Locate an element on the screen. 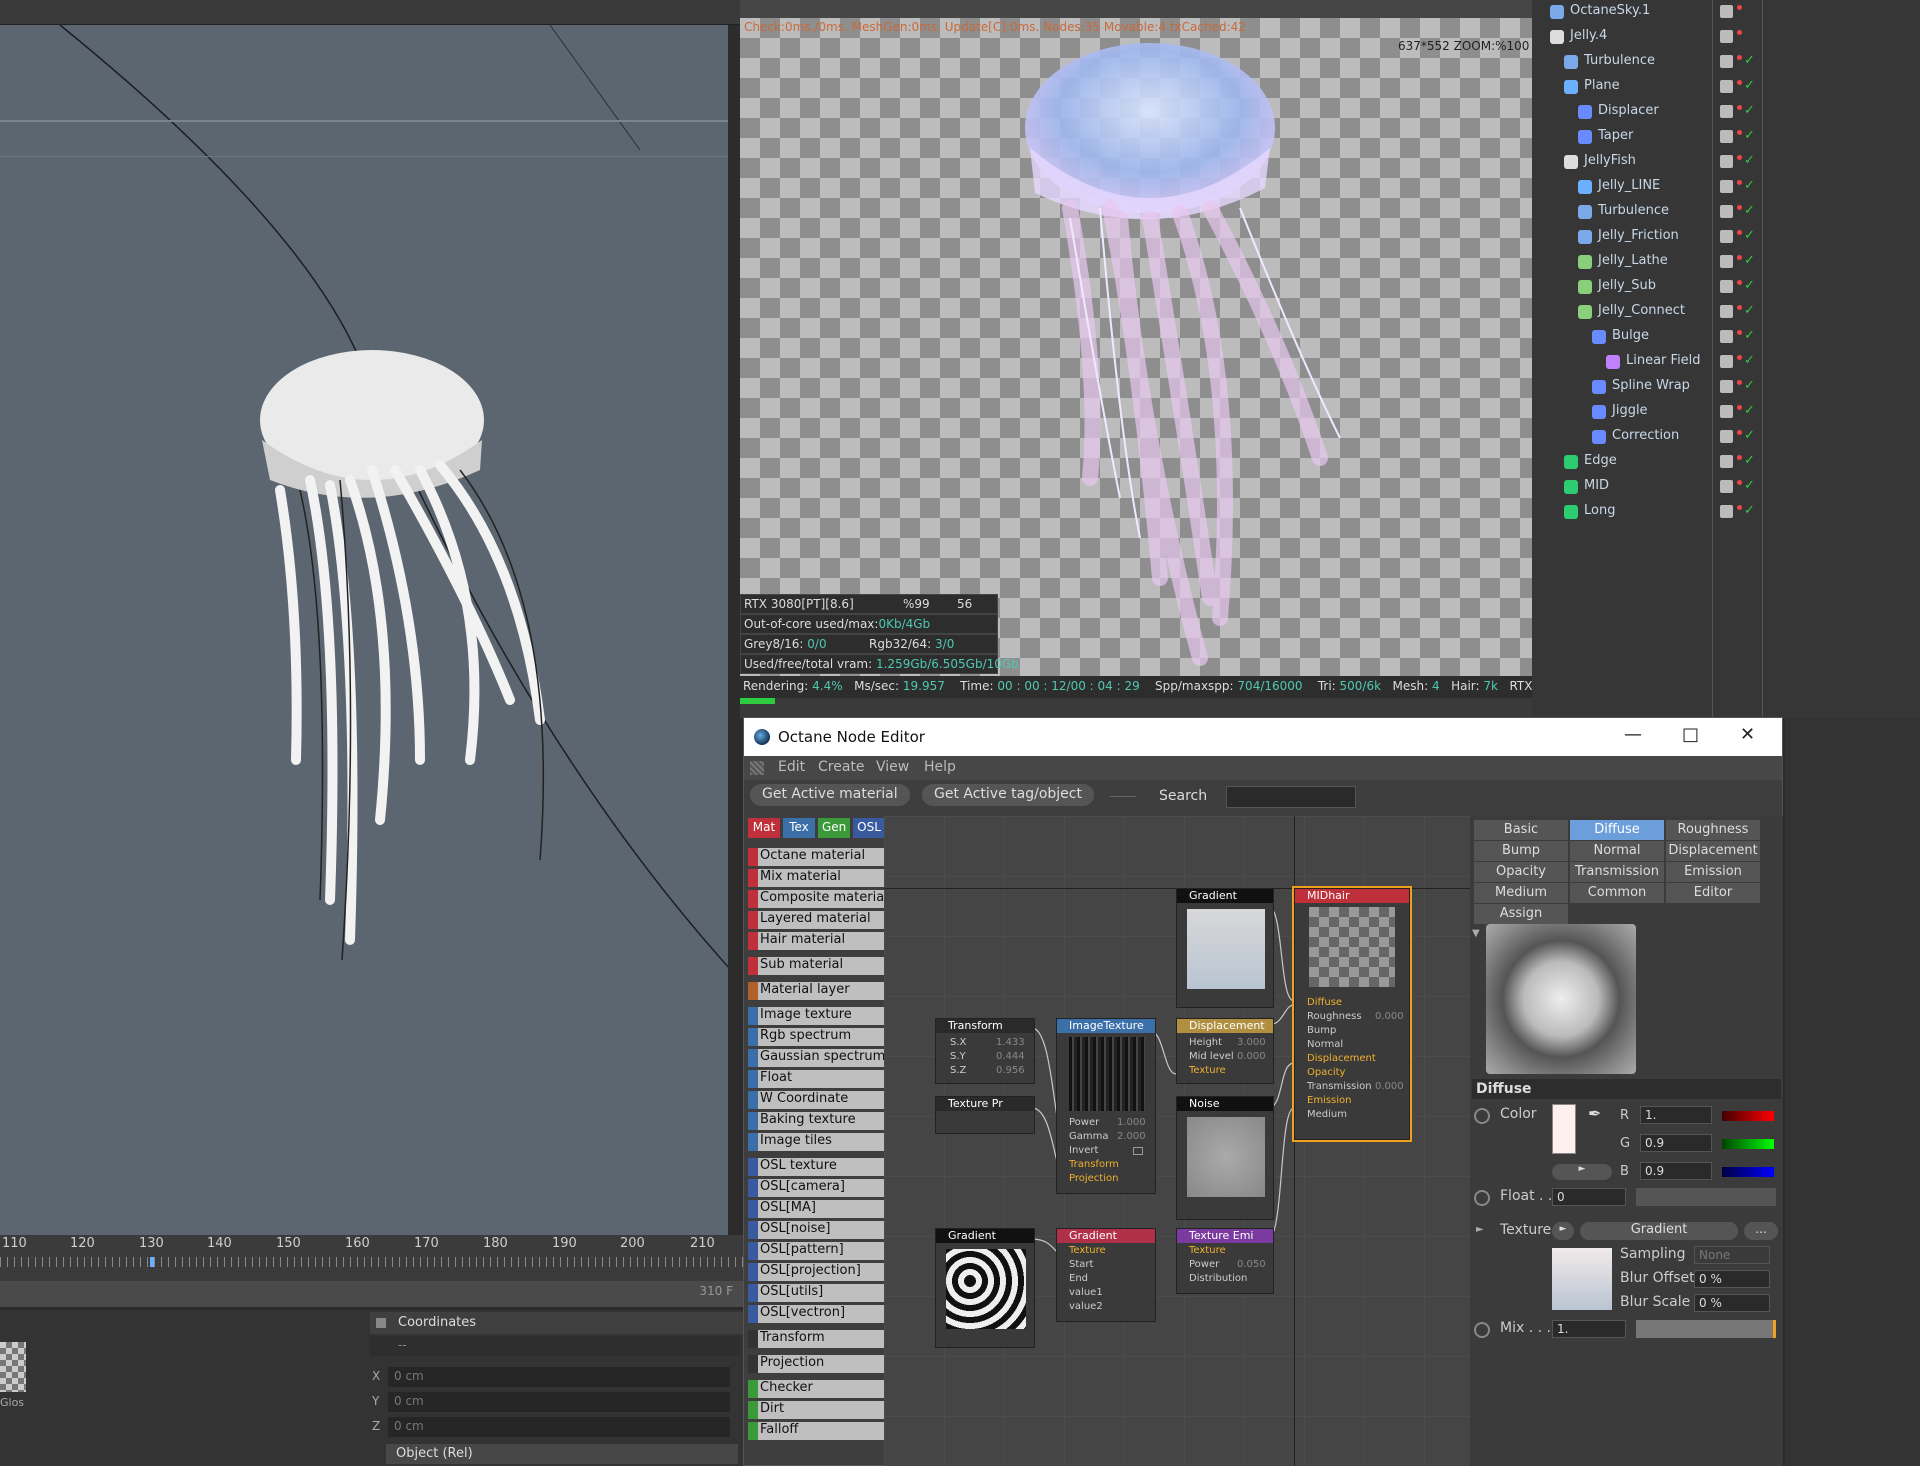 The height and width of the screenshot is (1466, 1920). gradient-node: Gradient is located at coordinates (1225, 948).